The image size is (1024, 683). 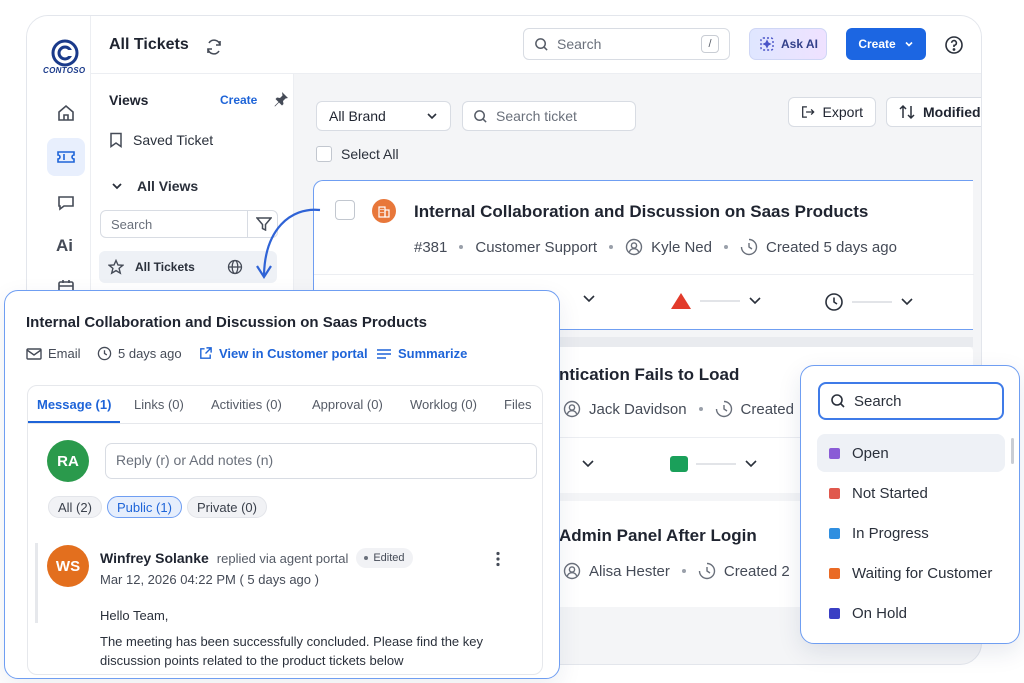 I want to click on ticket-icon, so click(x=66, y=157).